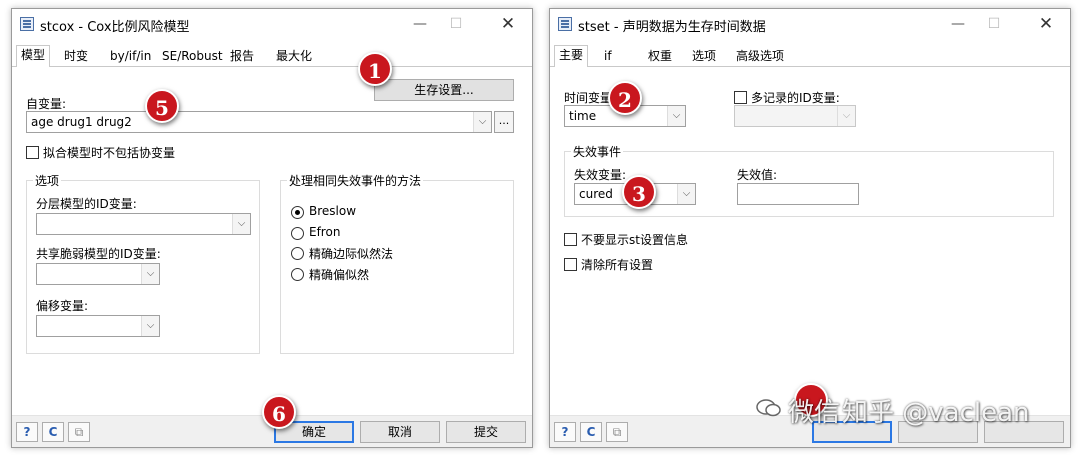 The height and width of the screenshot is (457, 1080). What do you see at coordinates (333, 211) in the screenshot?
I see `ties-breslow-label: Breslow` at bounding box center [333, 211].